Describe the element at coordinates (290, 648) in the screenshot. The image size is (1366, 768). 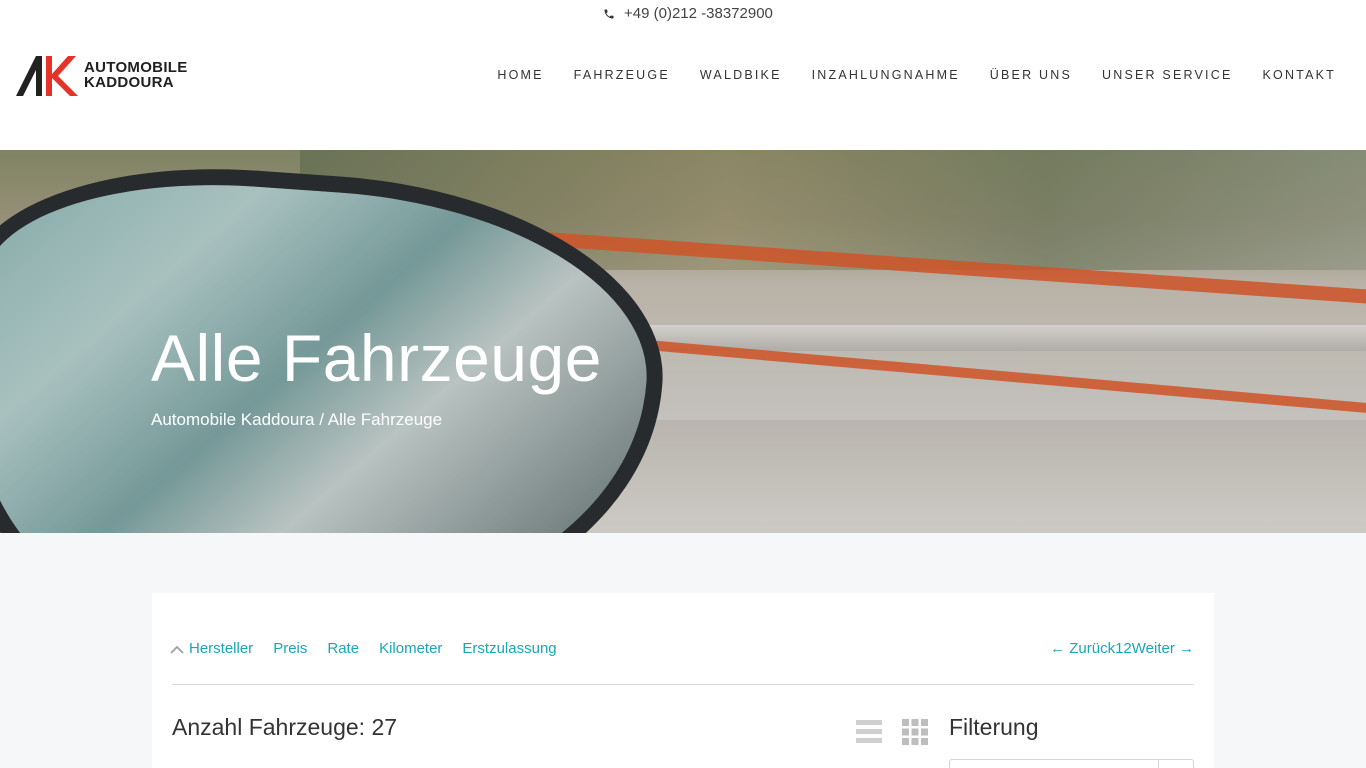
I see `sort-preis: Preis` at that location.